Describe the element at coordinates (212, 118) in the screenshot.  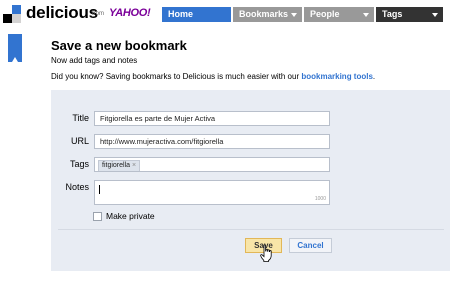
I see `title-input: Fitgiorella es parte de Mujer Activa` at that location.